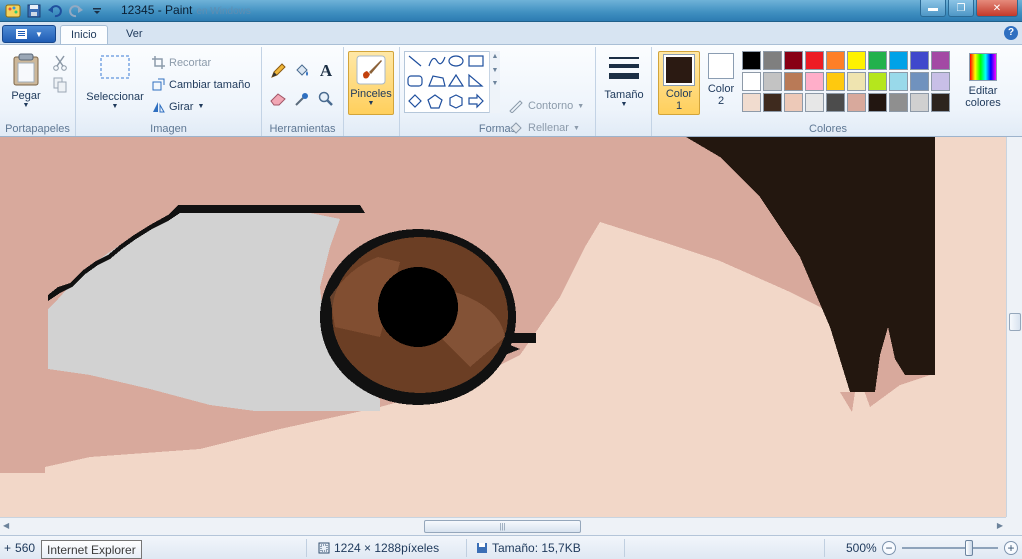 This screenshot has height=559, width=1022. Describe the element at coordinates (29, 34) in the screenshot. I see `paint-menu-button: ▼` at that location.